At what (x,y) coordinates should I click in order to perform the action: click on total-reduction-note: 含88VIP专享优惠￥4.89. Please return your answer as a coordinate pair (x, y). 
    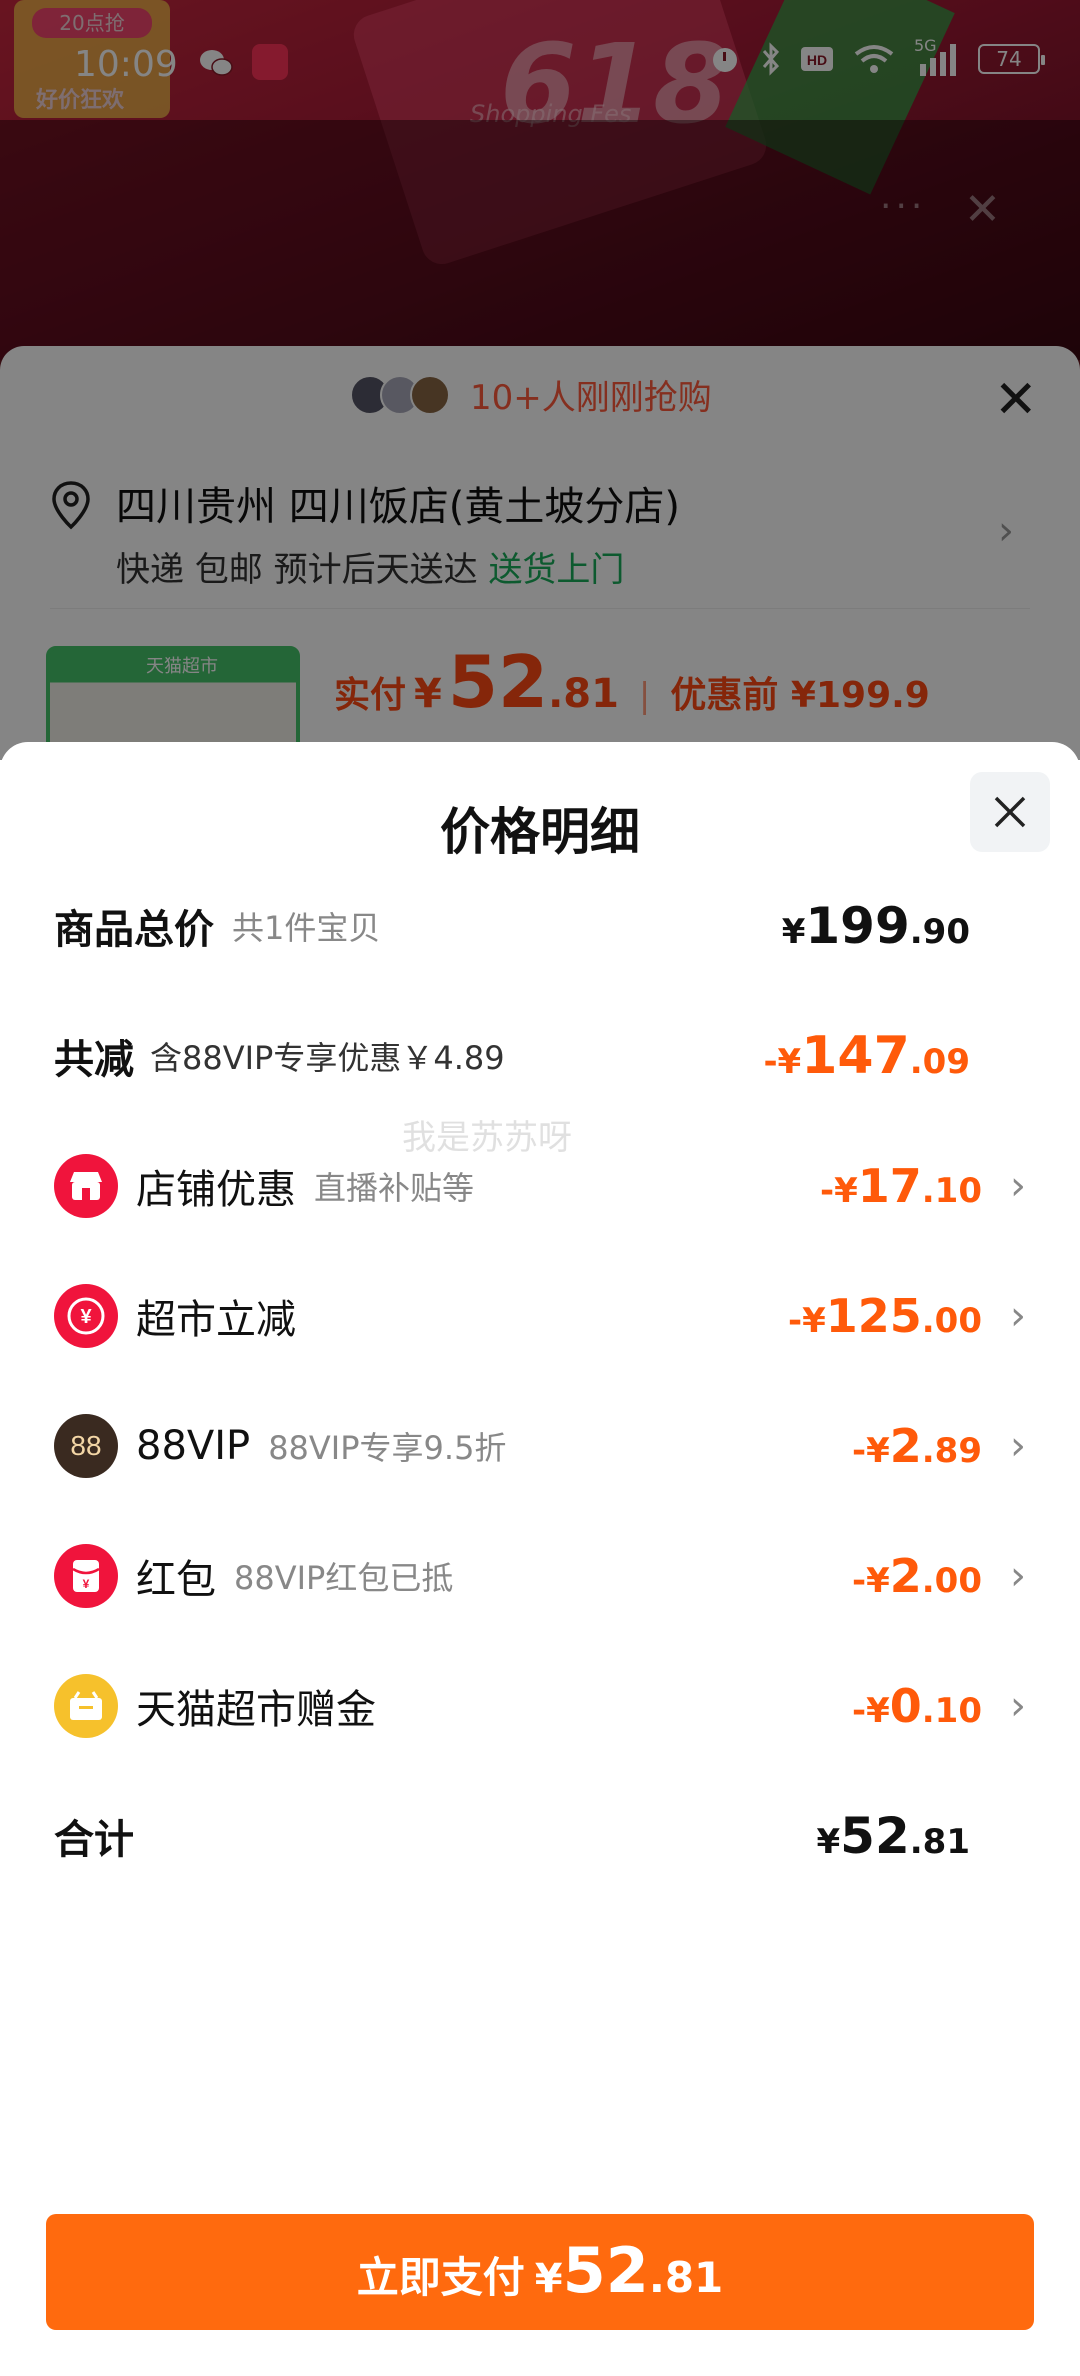
    Looking at the image, I should click on (327, 1058).